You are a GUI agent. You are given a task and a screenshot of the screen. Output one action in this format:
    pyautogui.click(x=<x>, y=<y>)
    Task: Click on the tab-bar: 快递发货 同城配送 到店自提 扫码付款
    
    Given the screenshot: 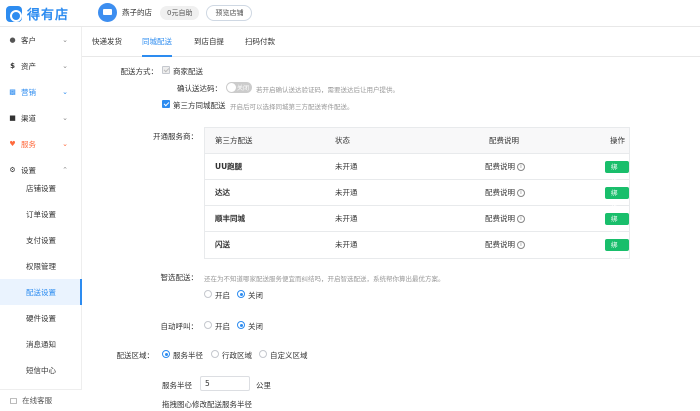 What is the action you would take?
    pyautogui.click(x=391, y=42)
    